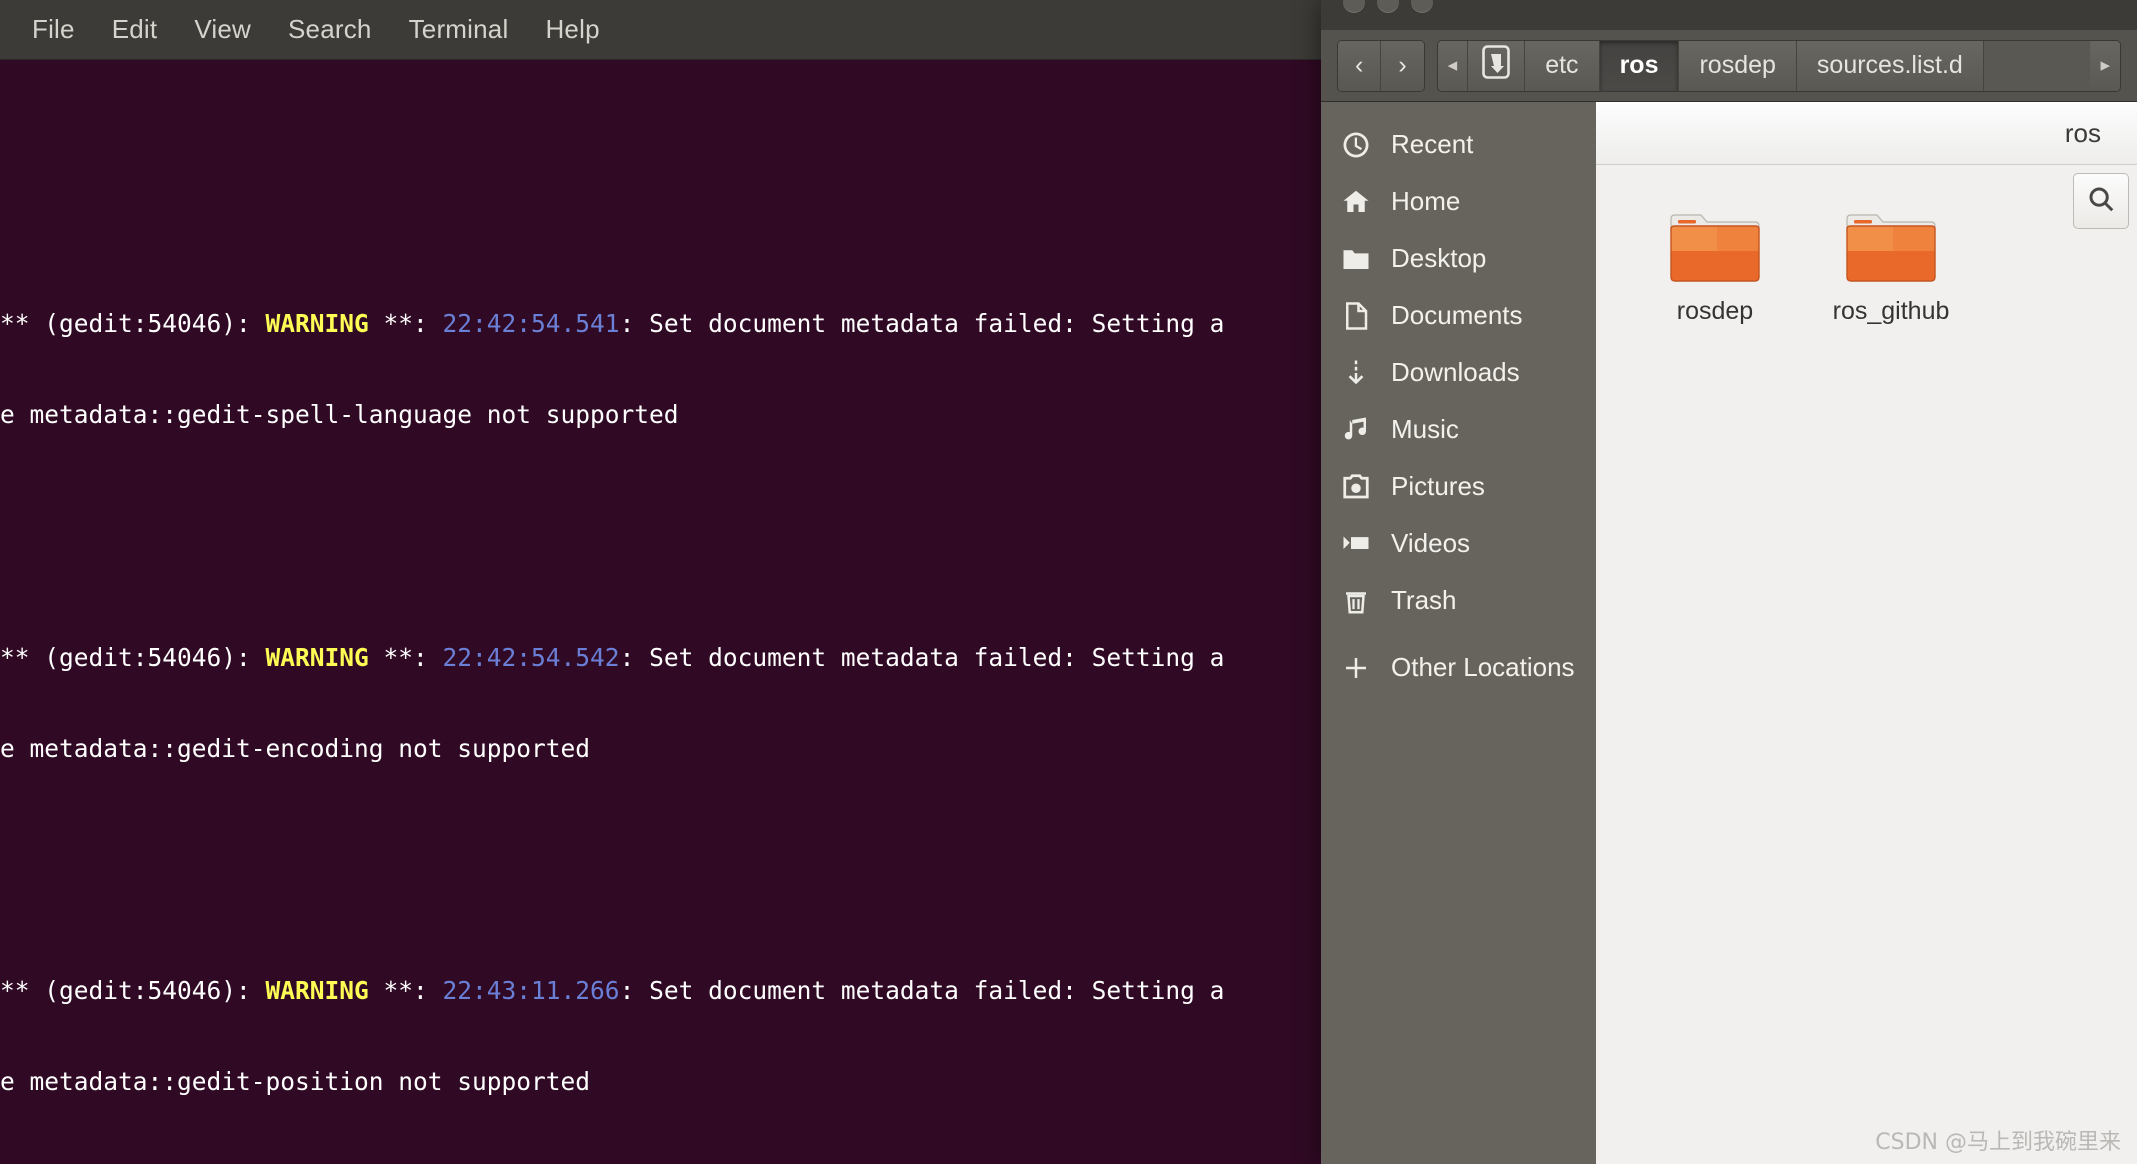 This screenshot has height=1164, width=2137. What do you see at coordinates (1425, 429) in the screenshot?
I see `sidebar-item-label: Music` at bounding box center [1425, 429].